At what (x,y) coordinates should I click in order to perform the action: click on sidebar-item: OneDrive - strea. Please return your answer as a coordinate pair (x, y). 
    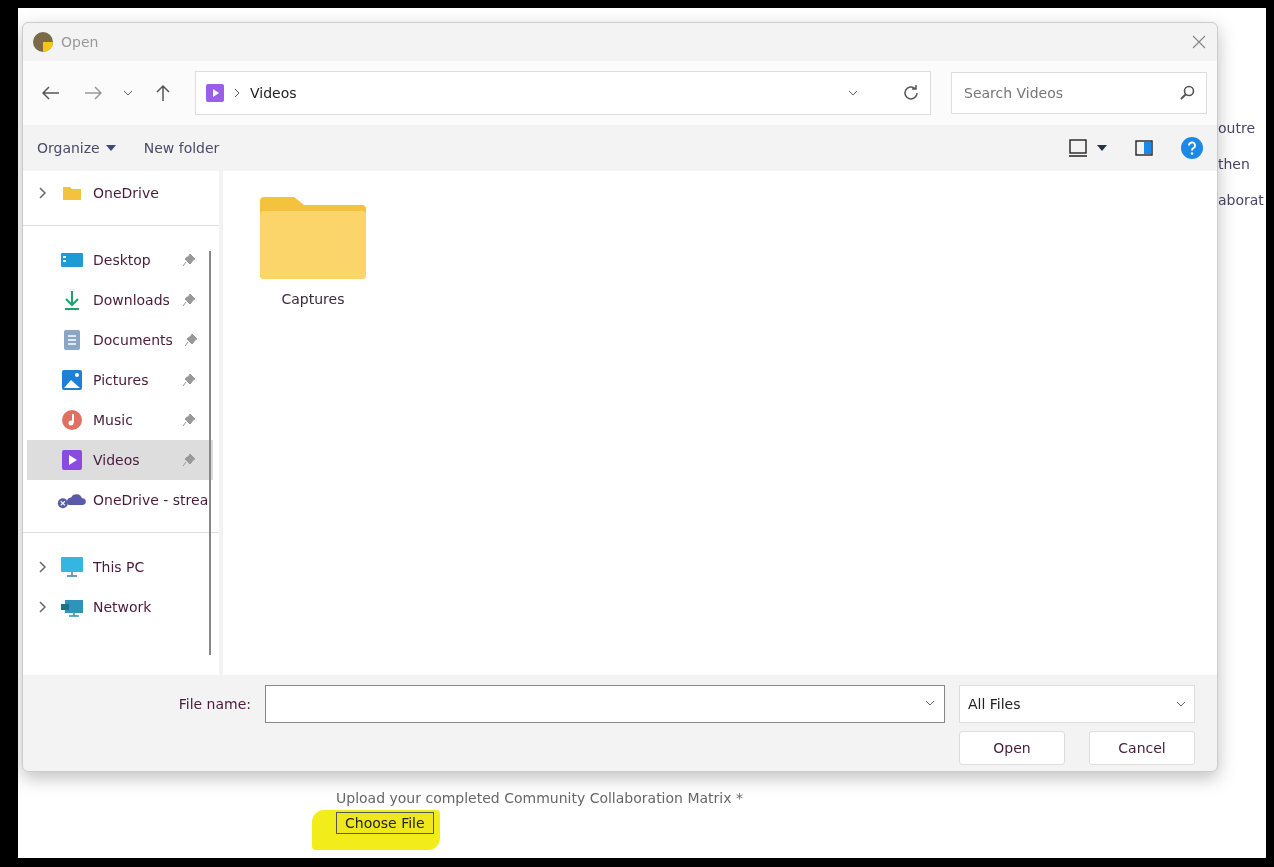
    Looking at the image, I should click on (130, 500).